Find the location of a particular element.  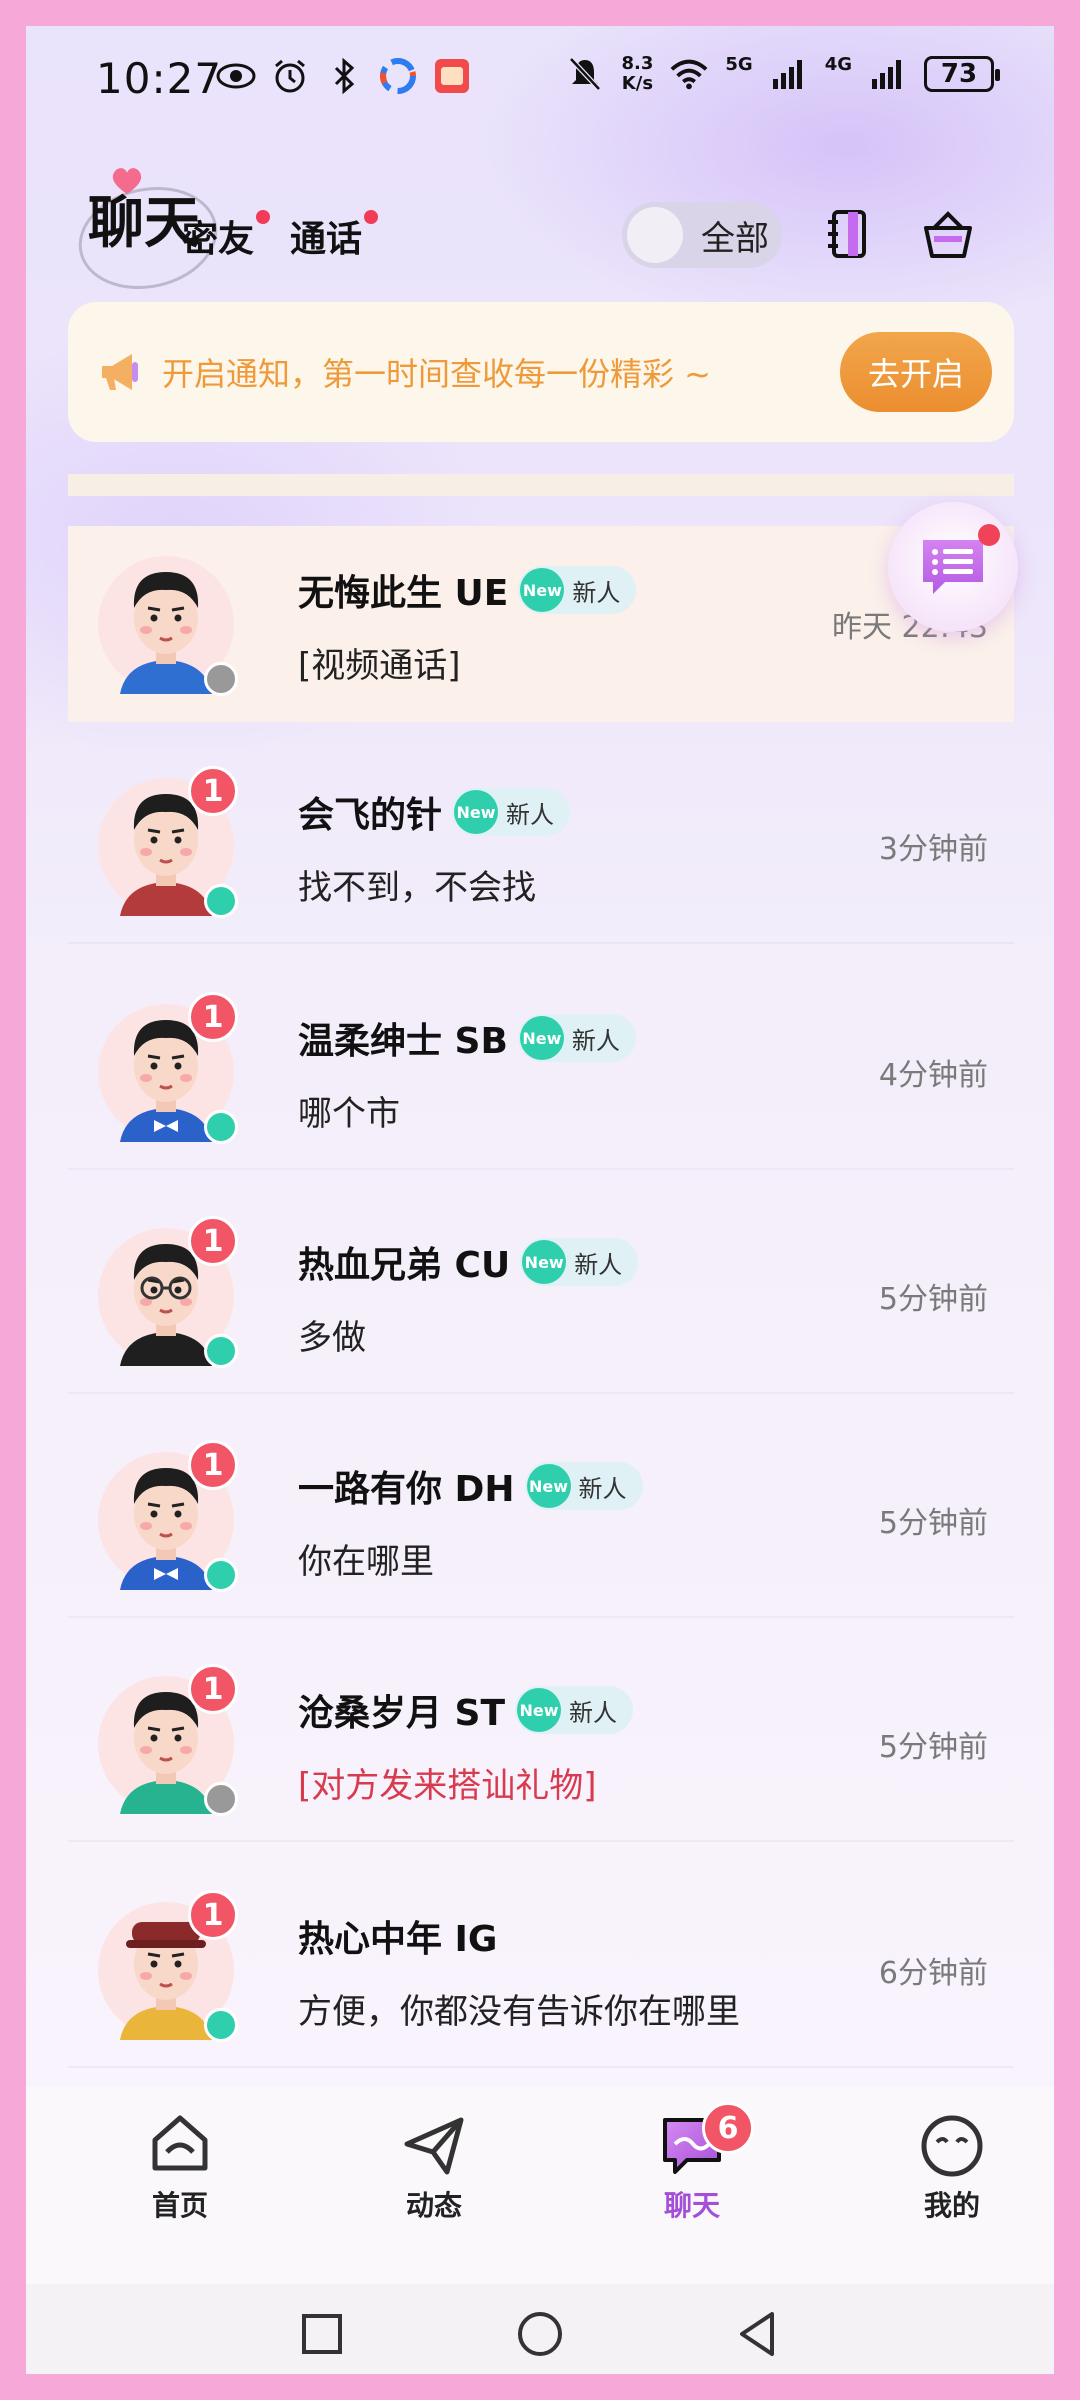

notification-banner: 开启通知，第一时间查收每一份精彩 ~ 去开启 is located at coordinates (541, 372).